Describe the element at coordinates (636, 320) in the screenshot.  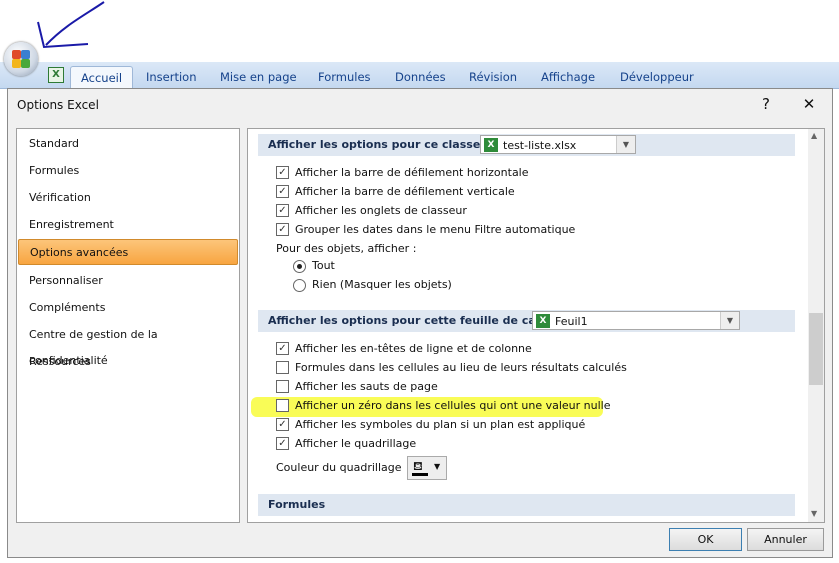
I see `sheet-select: X Feuil1 ▼` at that location.